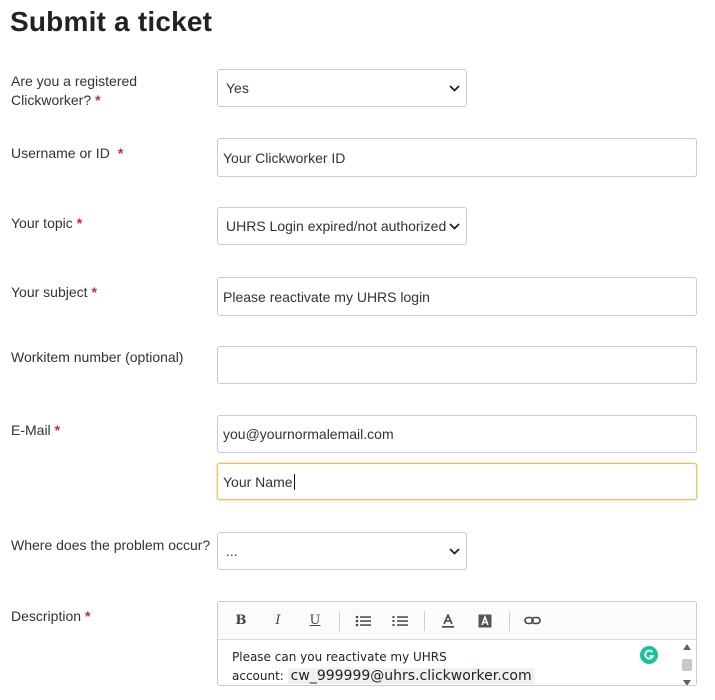 This screenshot has width=715, height=700. Describe the element at coordinates (111, 153) in the screenshot. I see `username-label: Username or ID *` at that location.